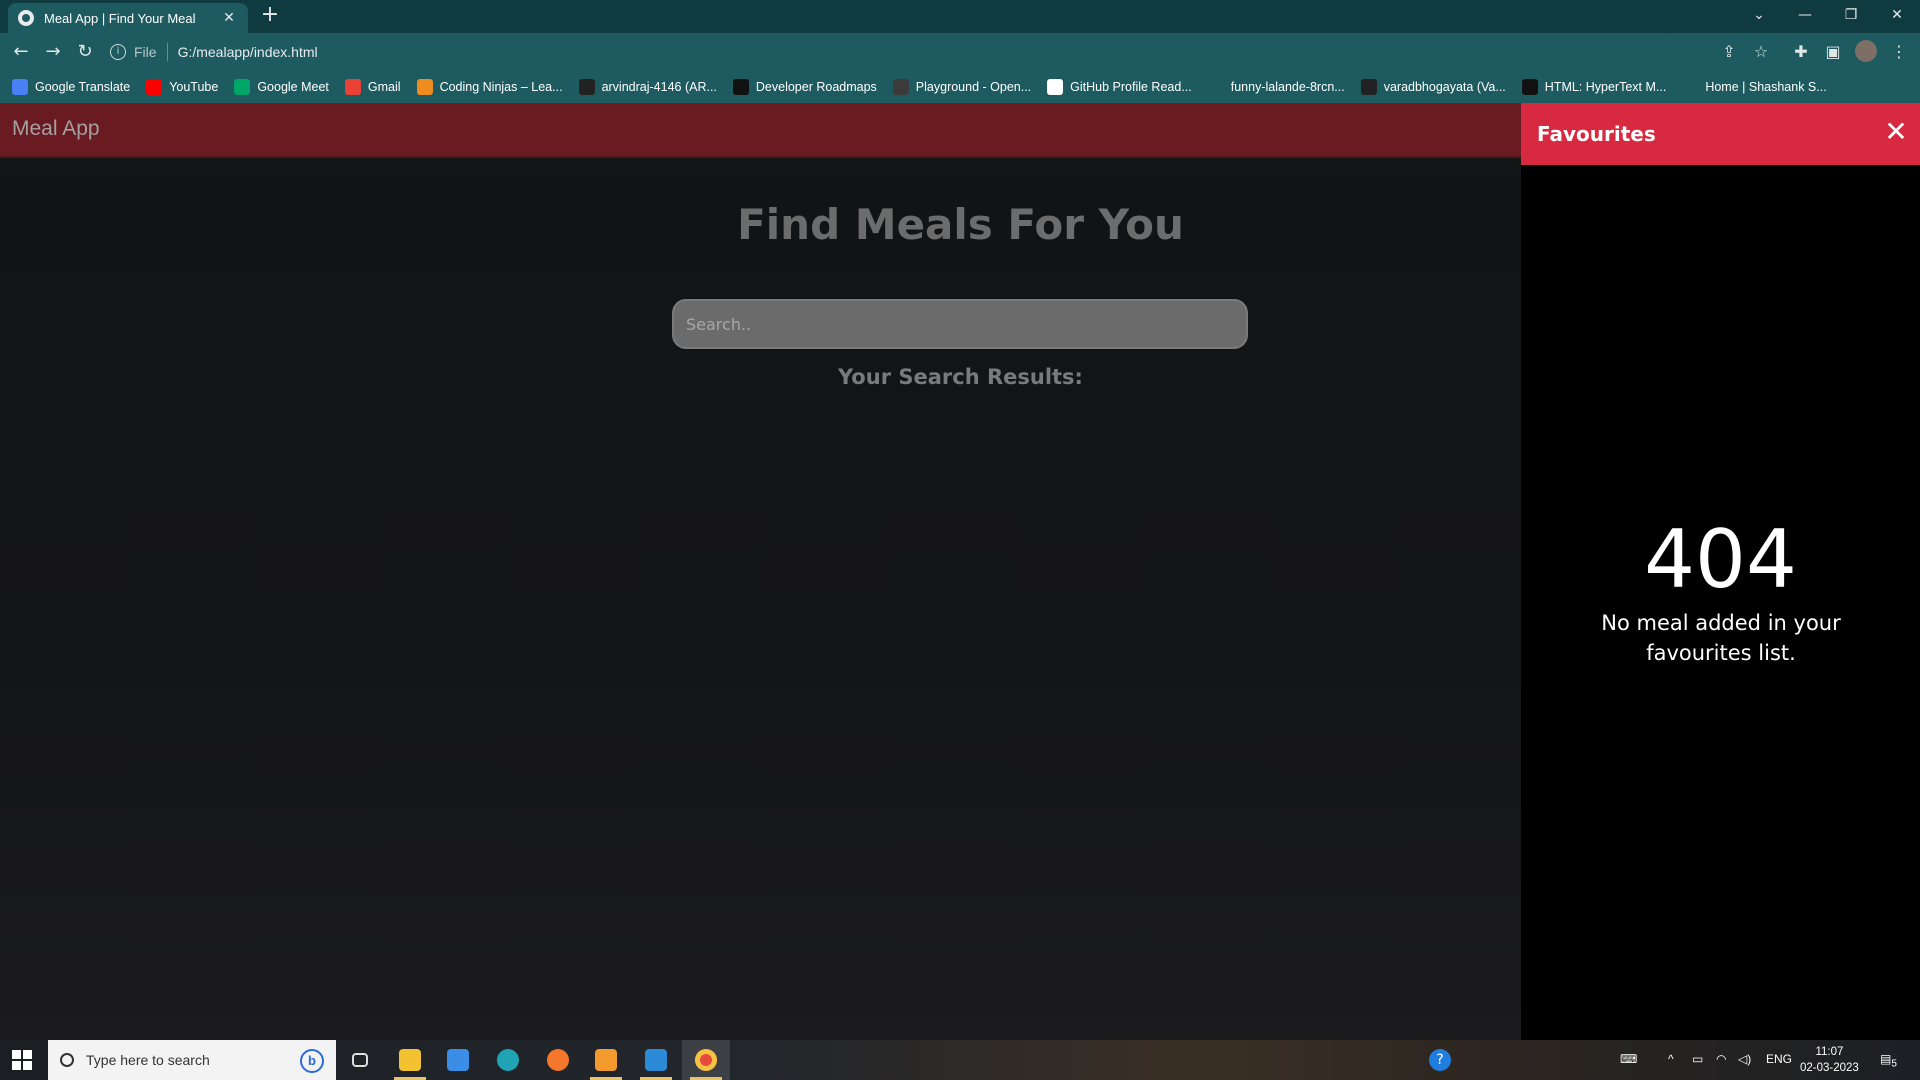 The image size is (1920, 1080). I want to click on taskbar-search-input: Type here to search b, so click(192, 1060).